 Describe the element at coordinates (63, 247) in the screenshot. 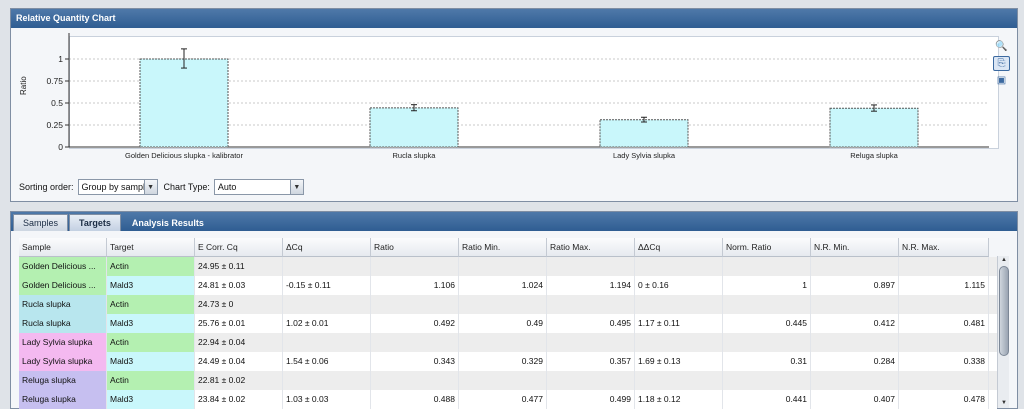

I see `column-header-sample: Sample` at that location.